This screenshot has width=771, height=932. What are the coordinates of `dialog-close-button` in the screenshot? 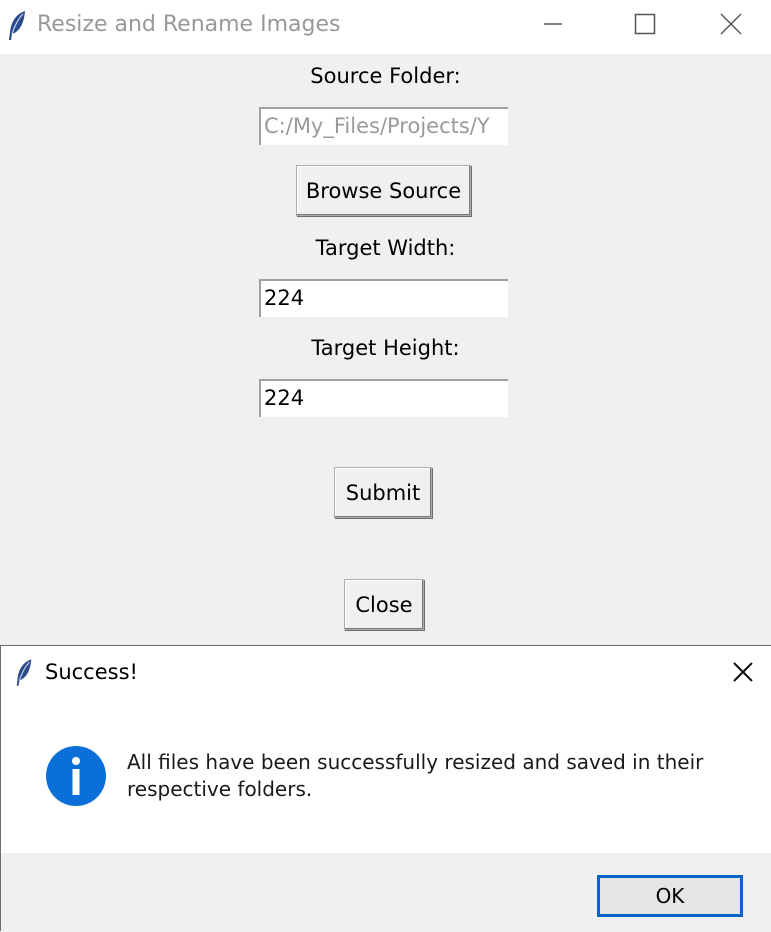 It's located at (743, 672).